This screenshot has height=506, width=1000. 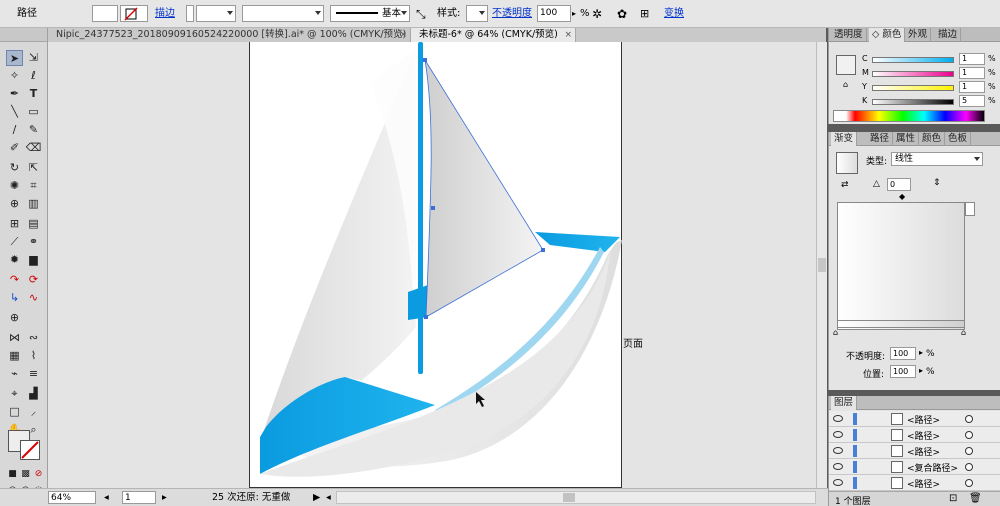 I want to click on status-menu-icon: ▶, so click(x=316, y=497).